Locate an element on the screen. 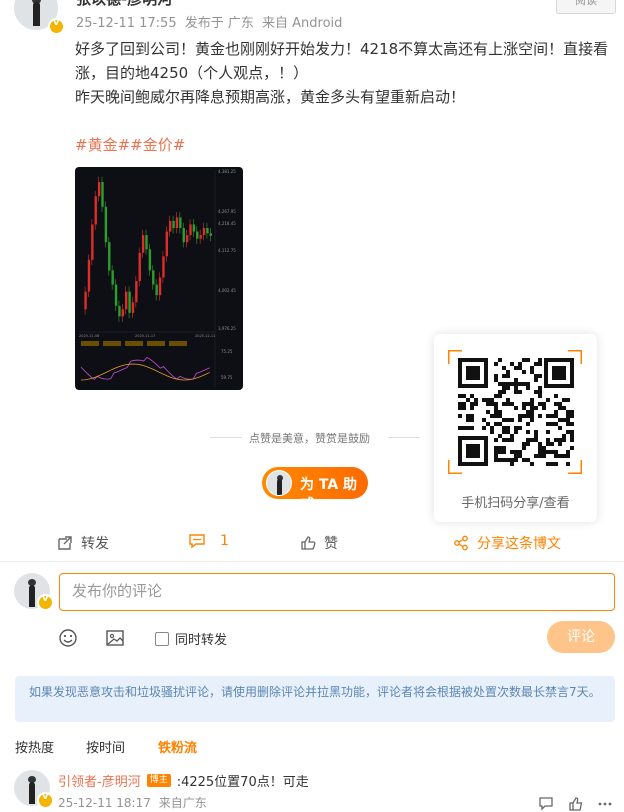  post-text-line: 好多了回到公司！黄金也刚刚好开始发力！4218不算太高还有上涨空间！直接看 is located at coordinates (342, 49).